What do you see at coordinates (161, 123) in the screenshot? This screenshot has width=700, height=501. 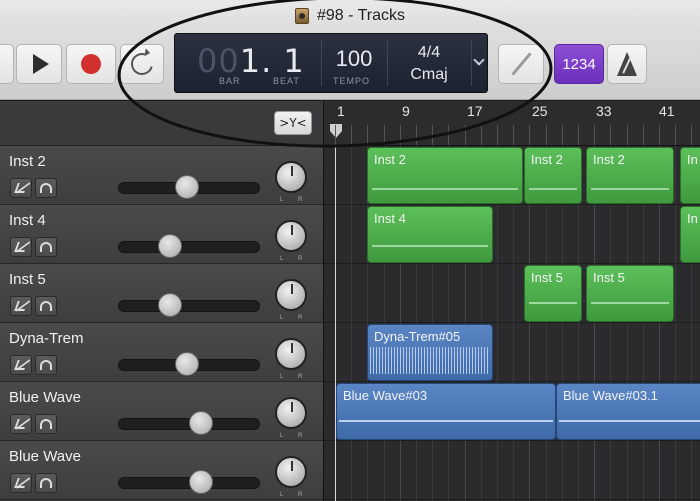 I see `tracks-header: >Y<` at bounding box center [161, 123].